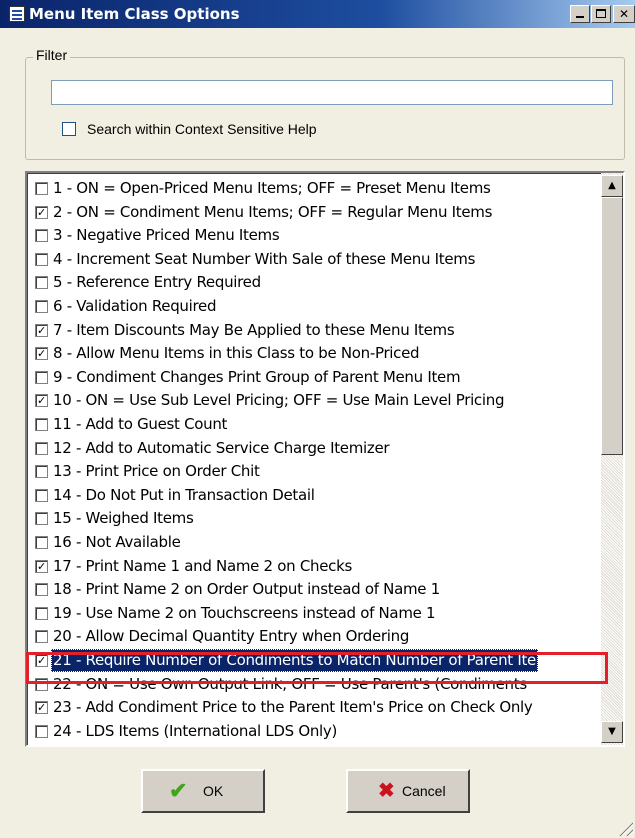 The width and height of the screenshot is (635, 838). Describe the element at coordinates (314, 235) in the screenshot. I see `option-row: 3 - Negative Priced Menu Items` at that location.